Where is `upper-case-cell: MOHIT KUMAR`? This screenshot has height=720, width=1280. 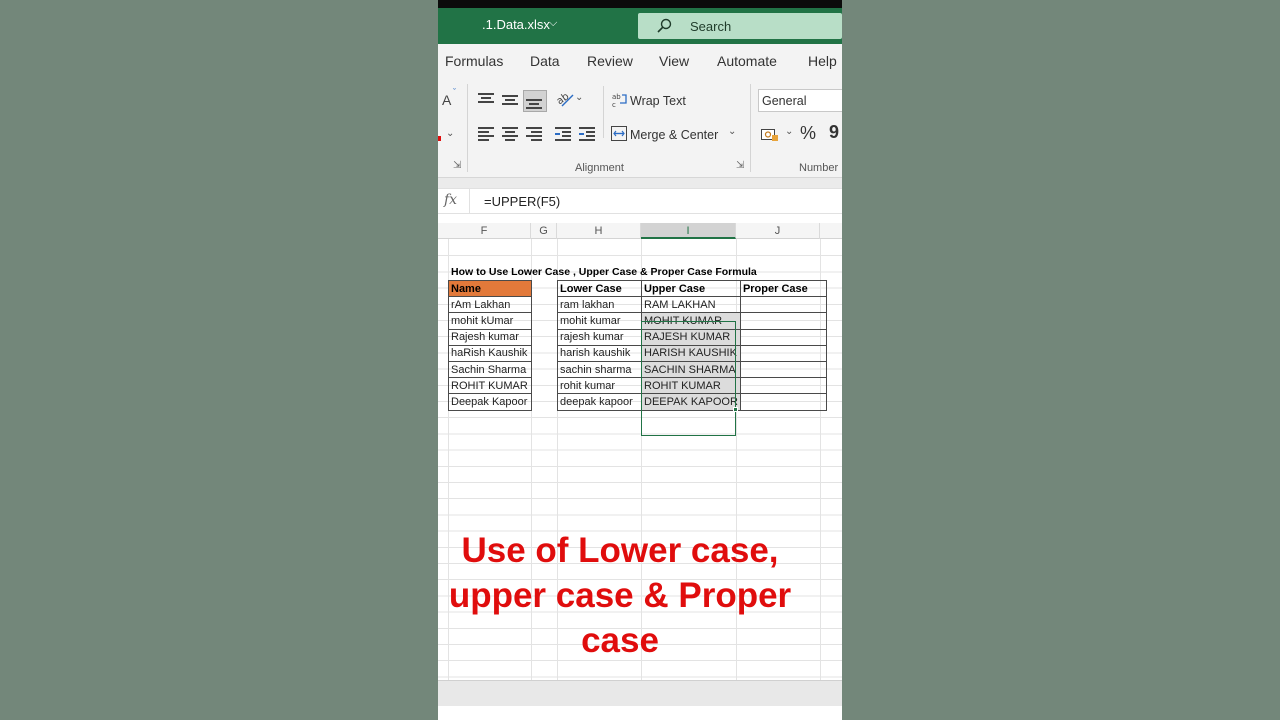 upper-case-cell: MOHIT KUMAR is located at coordinates (691, 321).